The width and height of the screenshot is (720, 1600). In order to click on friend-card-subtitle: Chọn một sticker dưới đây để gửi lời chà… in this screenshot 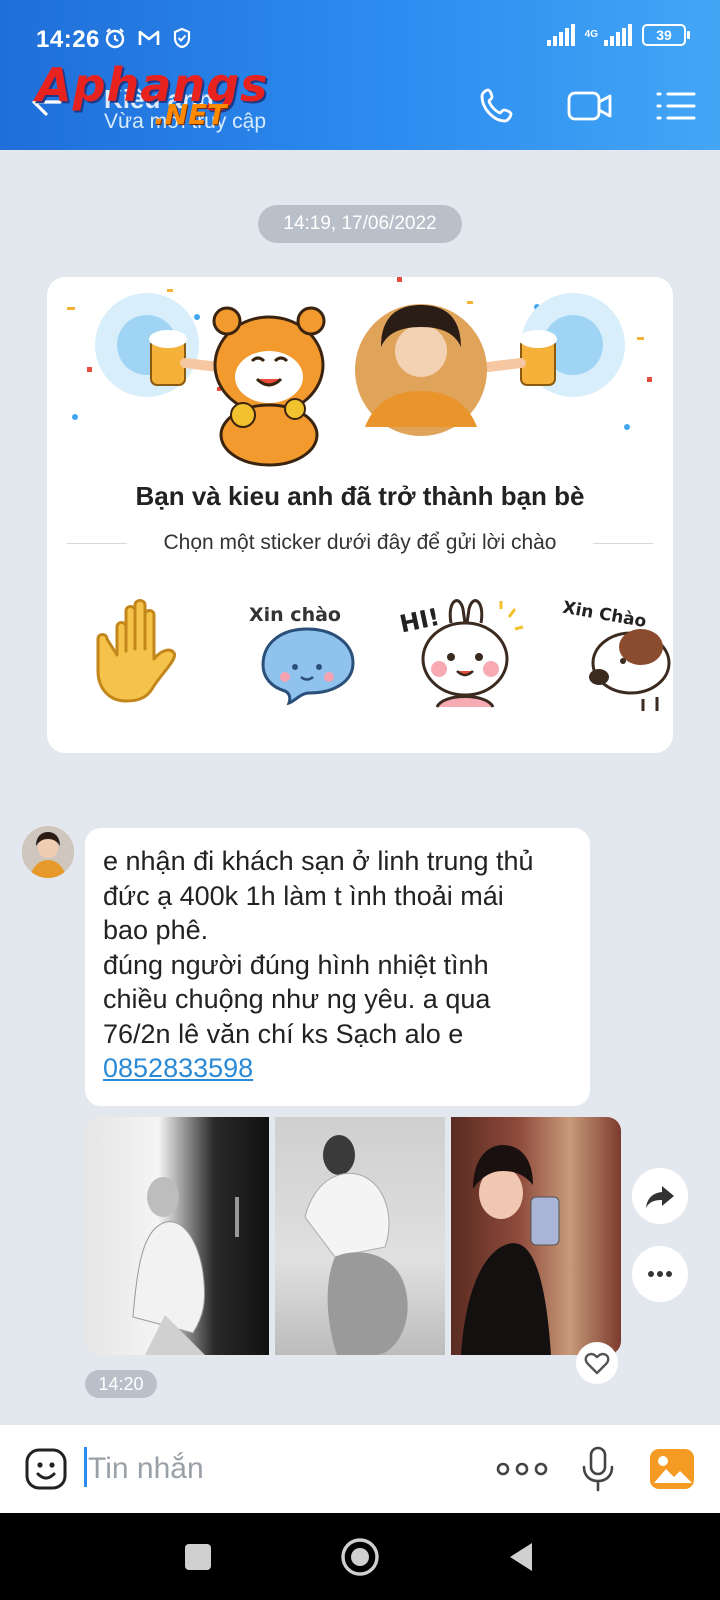, I will do `click(360, 542)`.